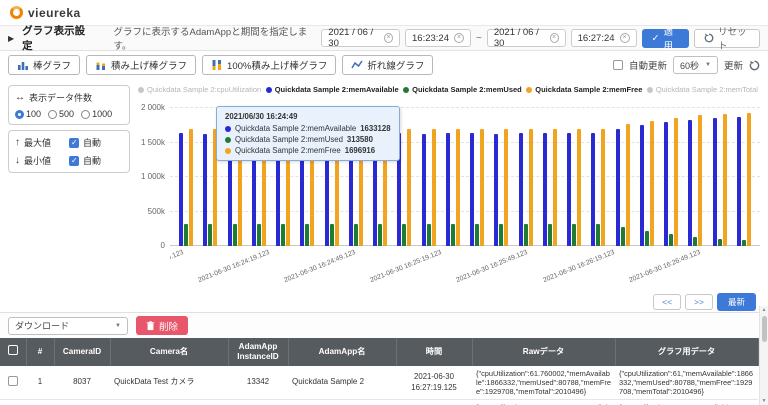 Image resolution: width=768 pixels, height=405 pixels. I want to click on scroll-up-icon: ▲, so click(764, 310).